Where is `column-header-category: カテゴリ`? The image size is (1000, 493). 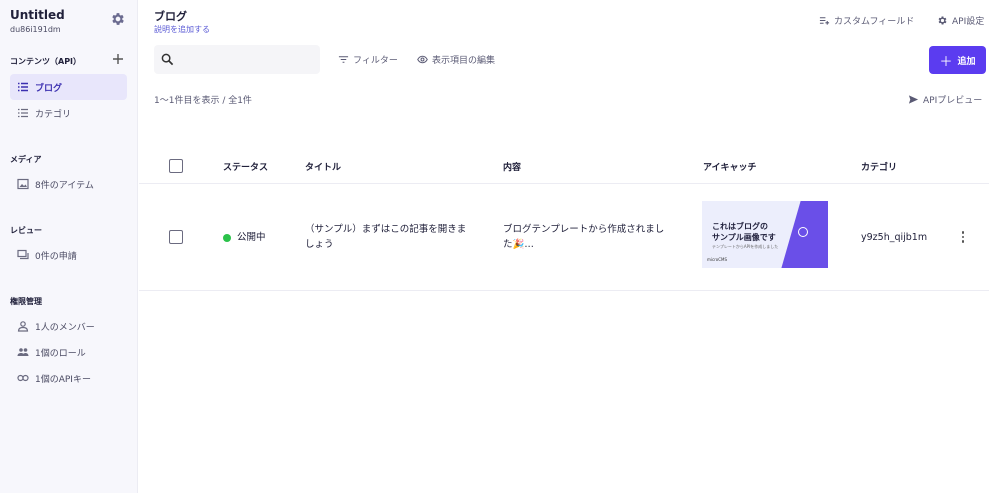 column-header-category: カテゴリ is located at coordinates (879, 166).